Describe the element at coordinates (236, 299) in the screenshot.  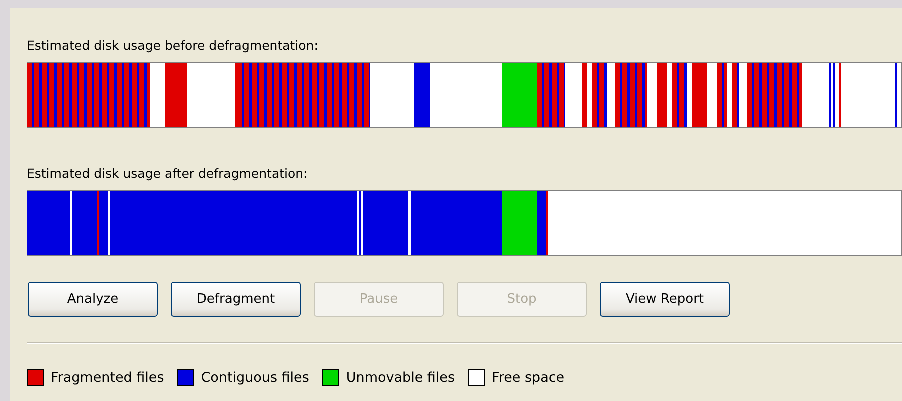
I see `action-button: Defragment` at that location.